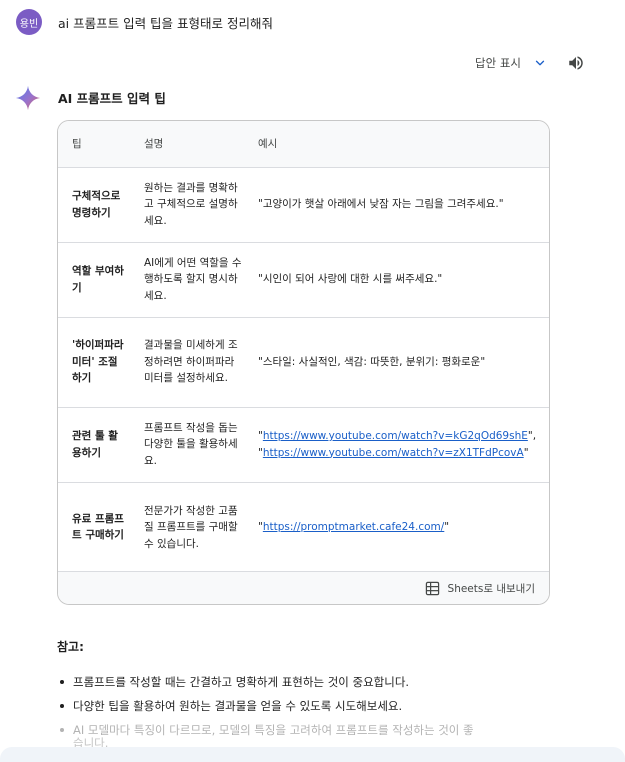 The height and width of the screenshot is (762, 625). I want to click on tip-cell: 관련 툴 활용하기, so click(95, 444).